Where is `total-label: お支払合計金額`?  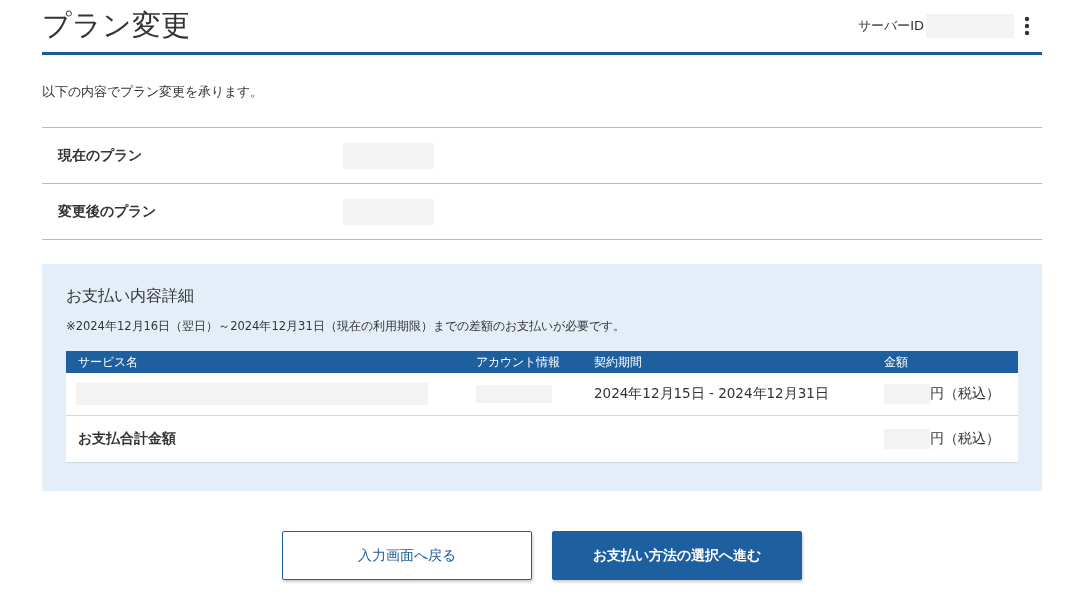 total-label: お支払合計金額 is located at coordinates (127, 439).